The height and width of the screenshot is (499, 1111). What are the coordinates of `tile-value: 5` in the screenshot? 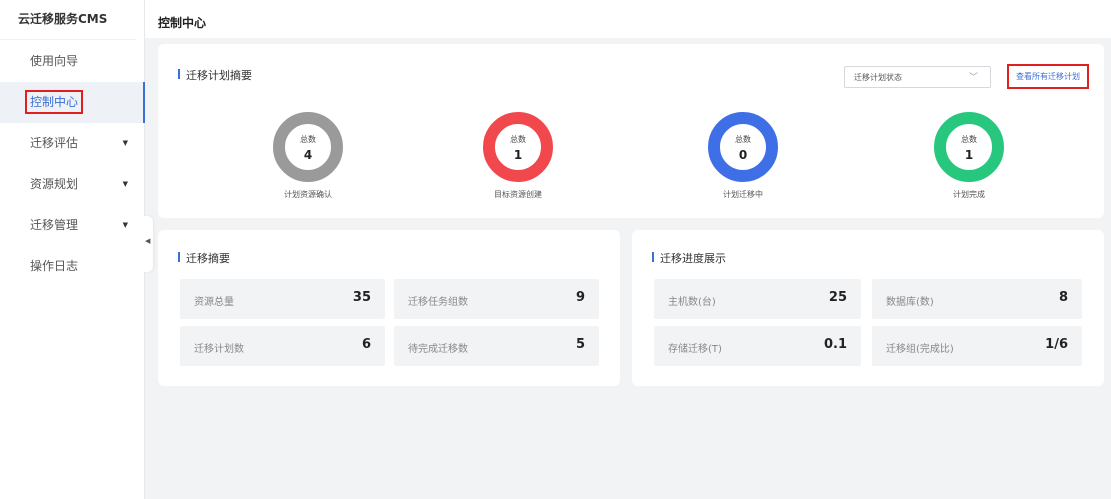 It's located at (580, 344).